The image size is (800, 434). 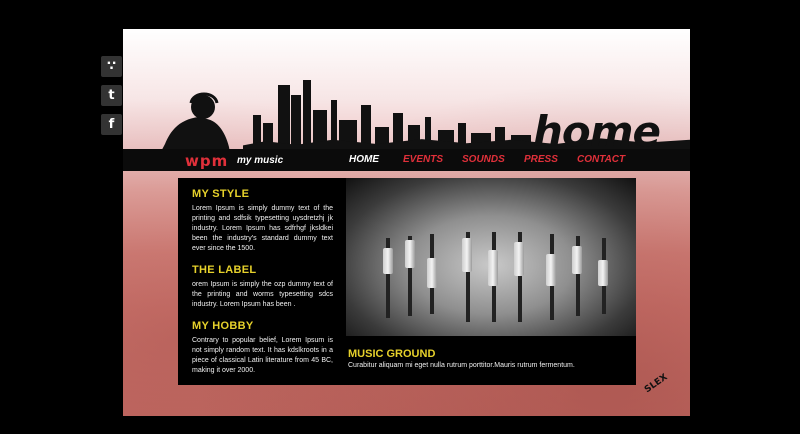 What do you see at coordinates (260, 160) in the screenshot?
I see `site-tagline: my music` at bounding box center [260, 160].